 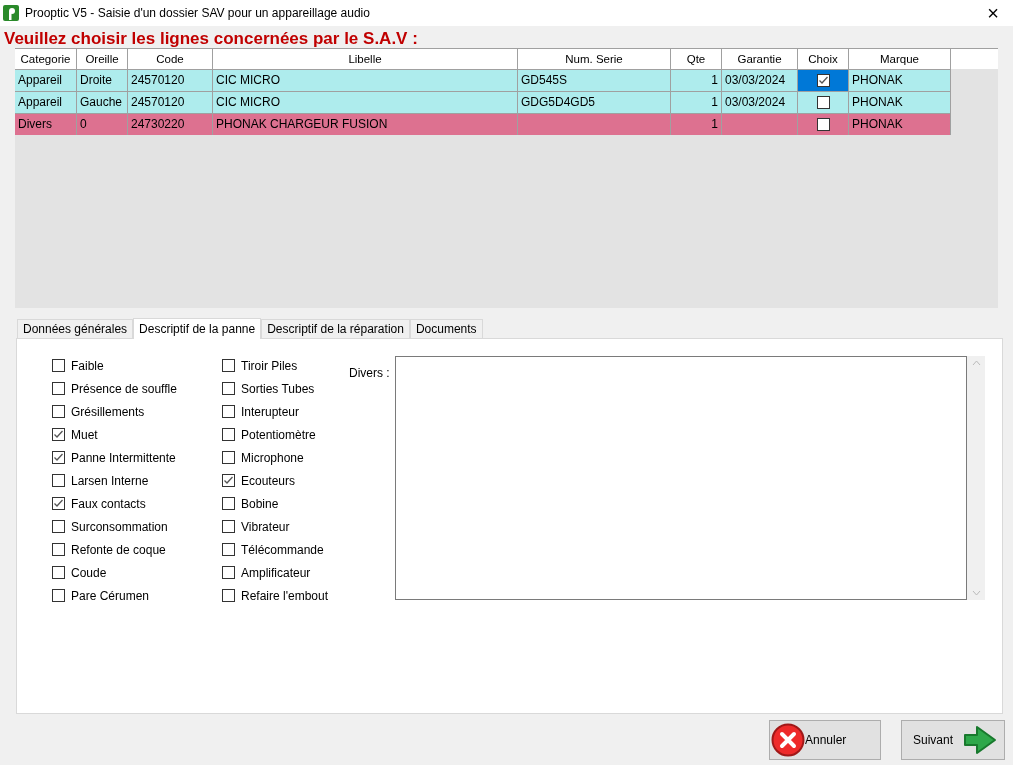 I want to click on tab: Documents, so click(x=446, y=328).